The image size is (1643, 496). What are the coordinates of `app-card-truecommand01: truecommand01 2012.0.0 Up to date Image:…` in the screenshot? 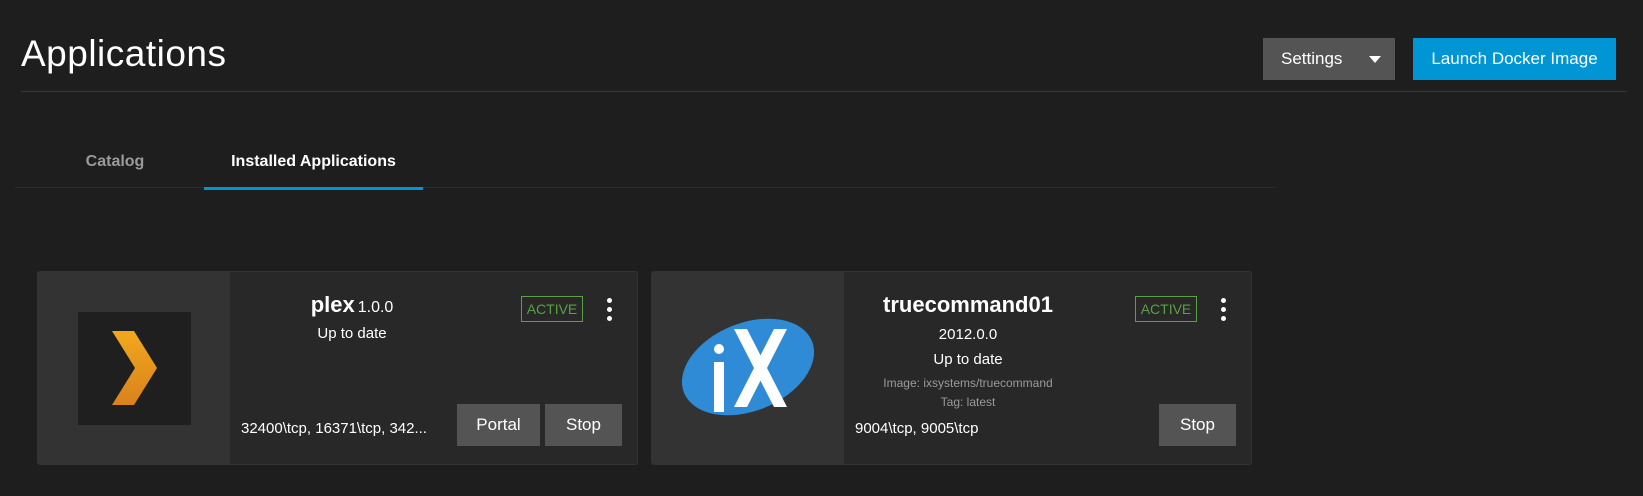 It's located at (951, 368).